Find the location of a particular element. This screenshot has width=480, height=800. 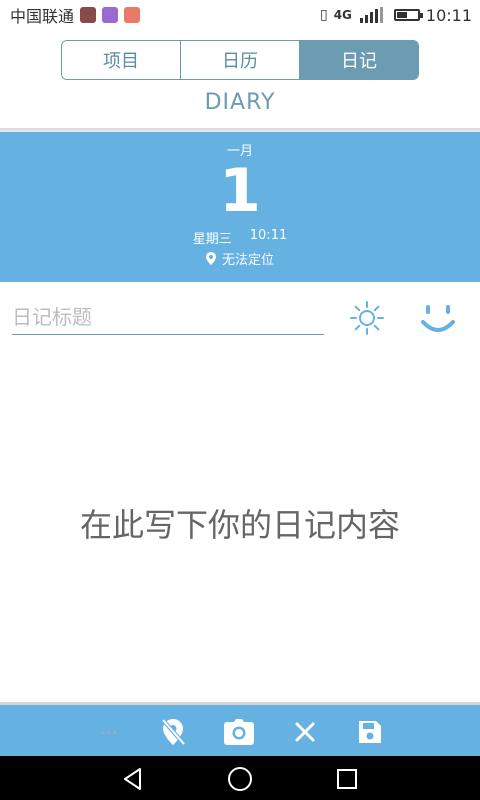

status-bar-right: ▯ 4G 10:11 is located at coordinates (396, 15).